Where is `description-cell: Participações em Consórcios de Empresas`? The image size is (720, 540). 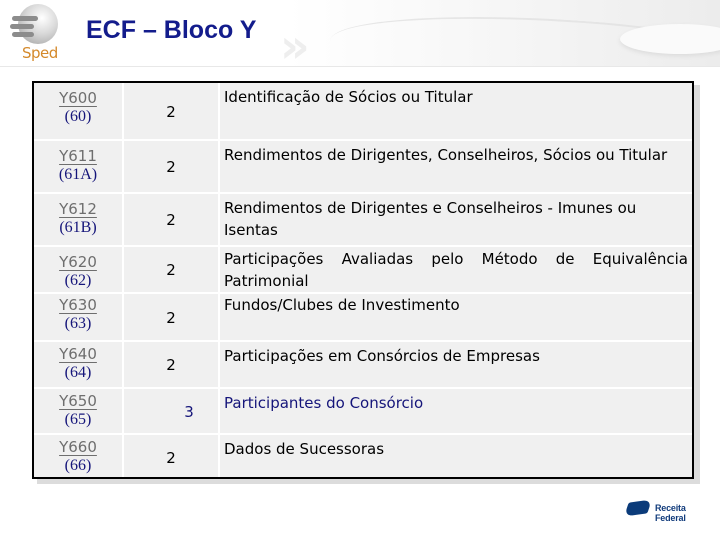
description-cell: Participações em Consórcios de Empresas is located at coordinates (455, 364).